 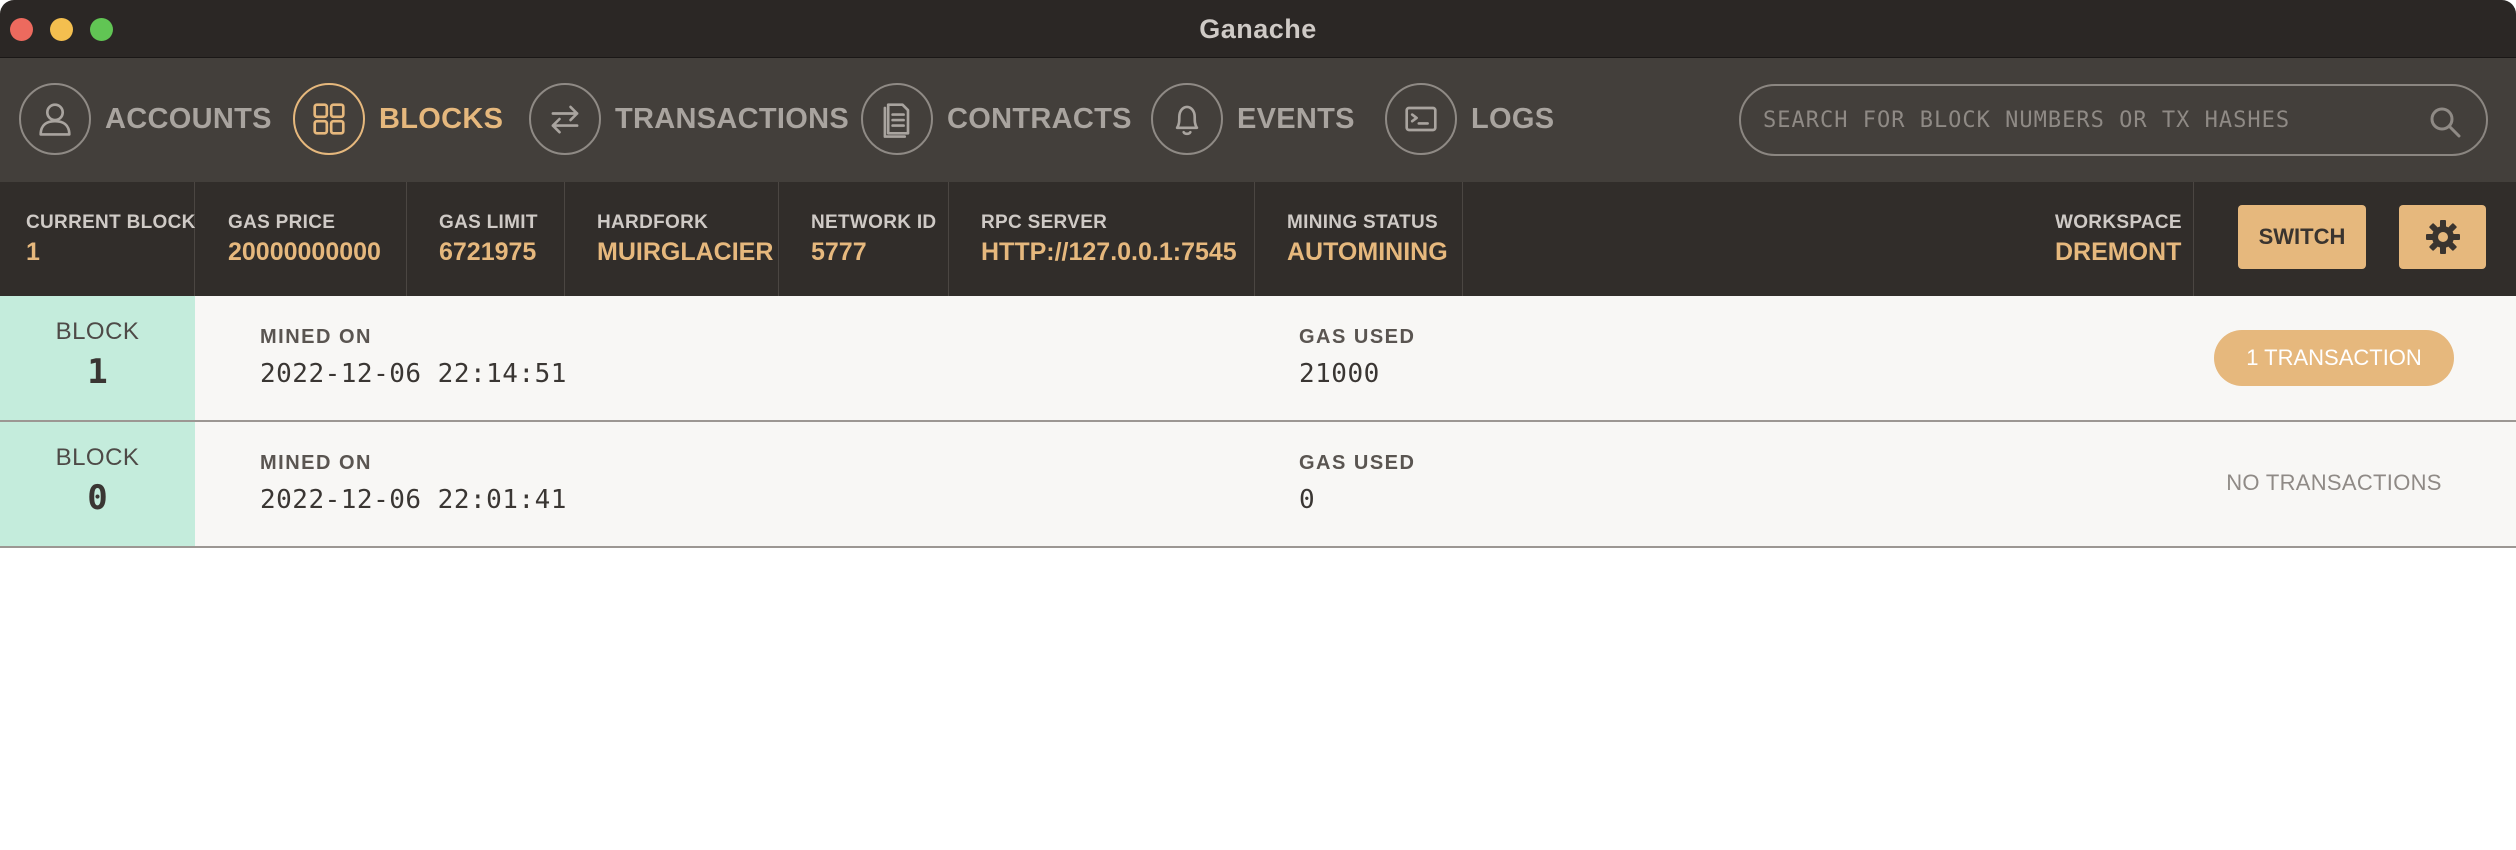 I want to click on stat-label: WORKSPACE, so click(x=2118, y=222).